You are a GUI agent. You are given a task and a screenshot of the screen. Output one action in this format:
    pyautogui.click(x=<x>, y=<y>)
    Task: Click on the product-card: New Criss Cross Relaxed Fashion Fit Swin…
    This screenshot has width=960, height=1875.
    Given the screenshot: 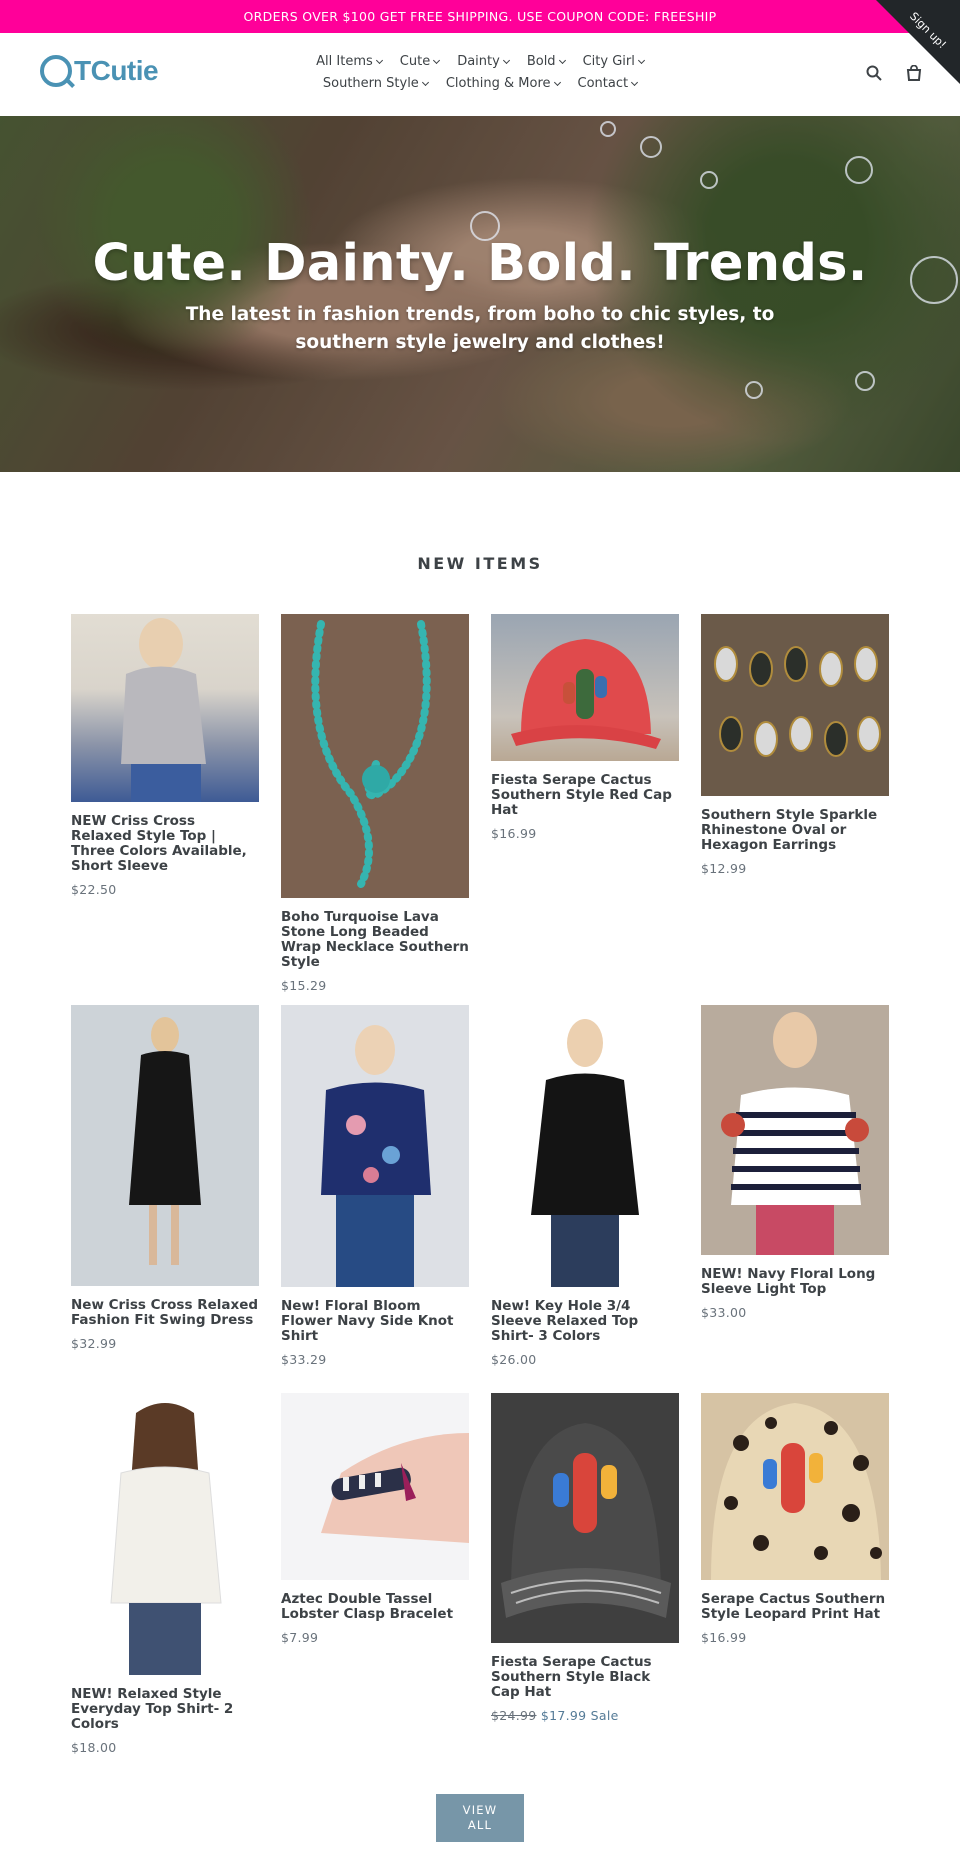 What is the action you would take?
    pyautogui.click(x=165, y=1178)
    